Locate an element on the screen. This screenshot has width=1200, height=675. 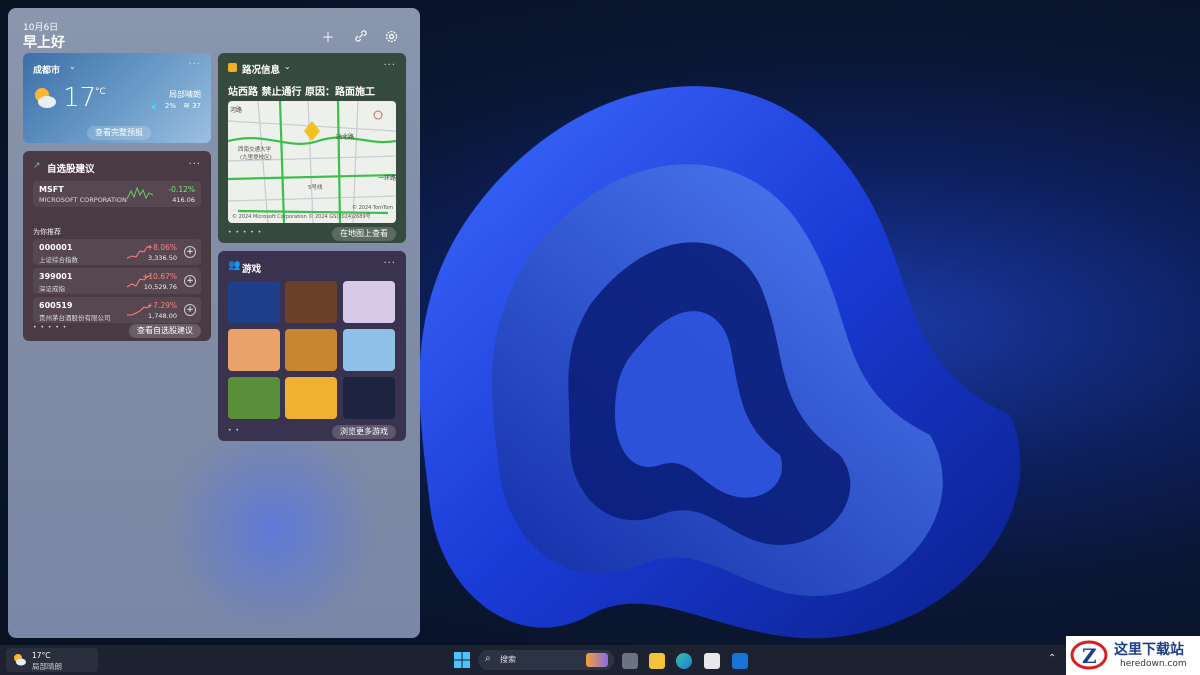
weather-city: 成都市 is located at coordinates (47, 71).